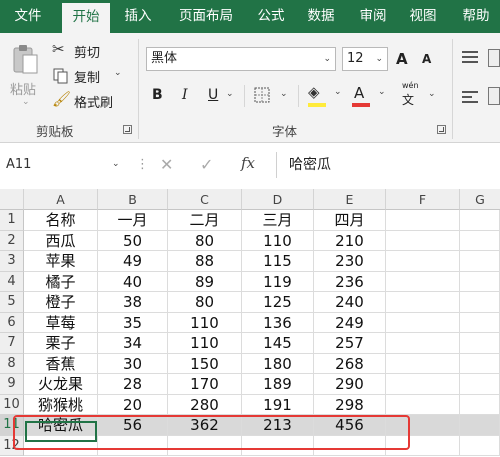  What do you see at coordinates (133, 220) in the screenshot?
I see `cell: 一月` at bounding box center [133, 220].